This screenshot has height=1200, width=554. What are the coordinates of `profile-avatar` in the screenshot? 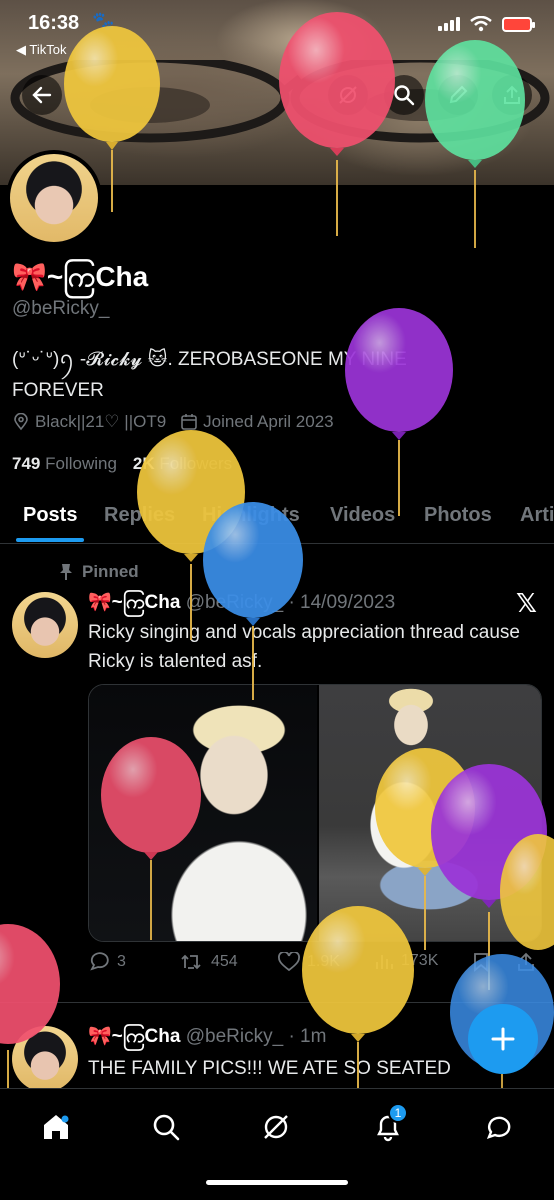 It's located at (54, 198).